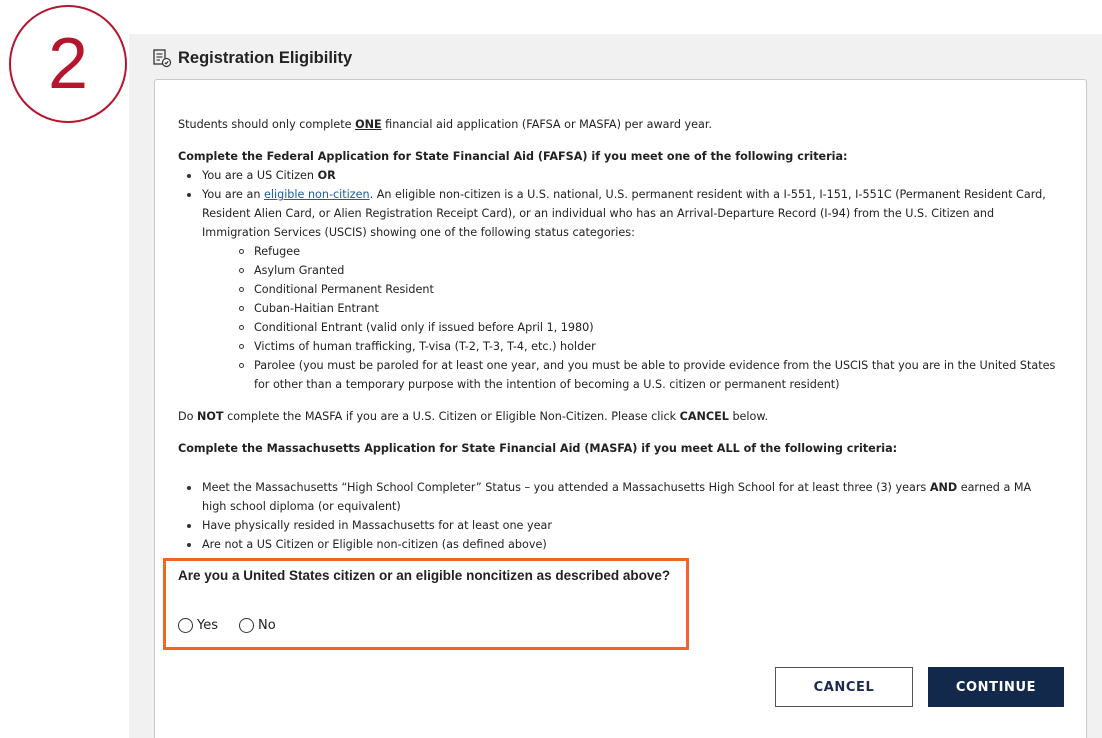 This screenshot has width=1102, height=738. Describe the element at coordinates (162, 58) in the screenshot. I see `document-check-icon` at that location.